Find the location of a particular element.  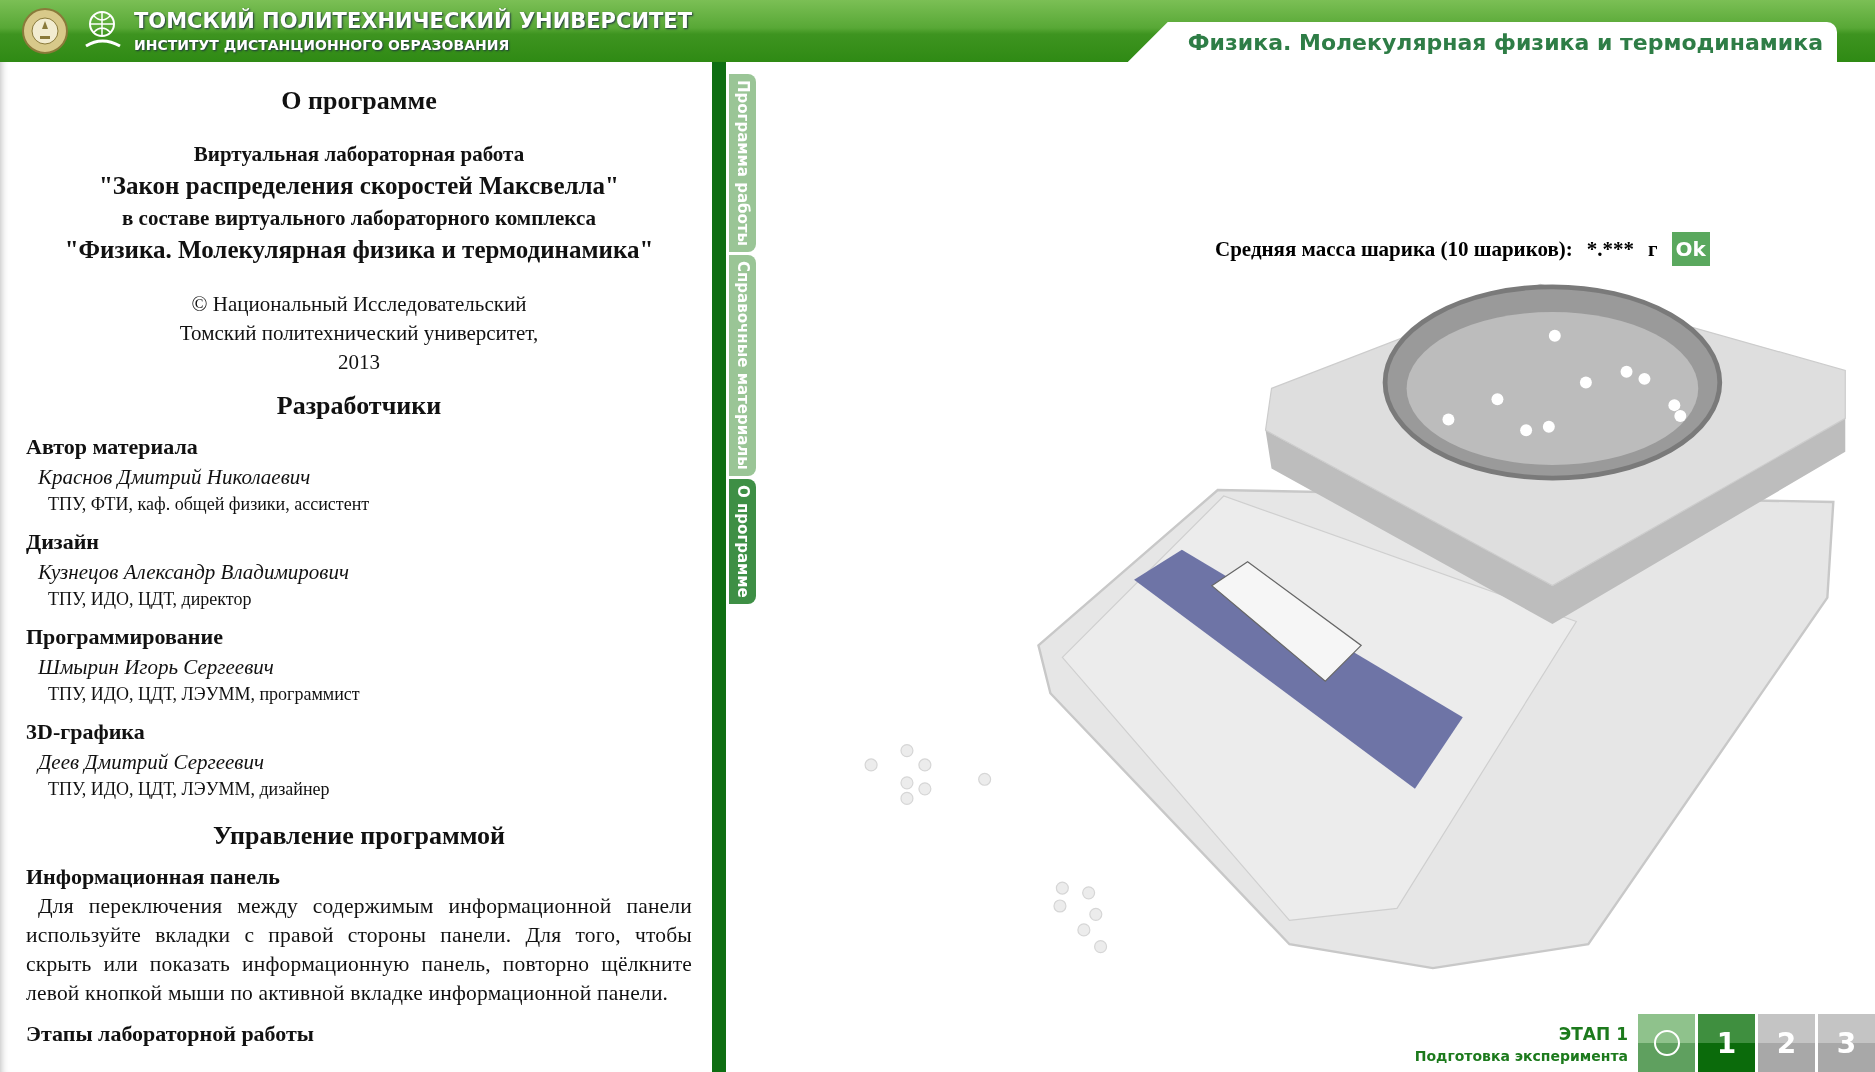

university-name: ТОМСКИЙ ПОЛИТЕХНИЧЕСКИЙ УНИВЕРСИТЕТ is located at coordinates (413, 21).